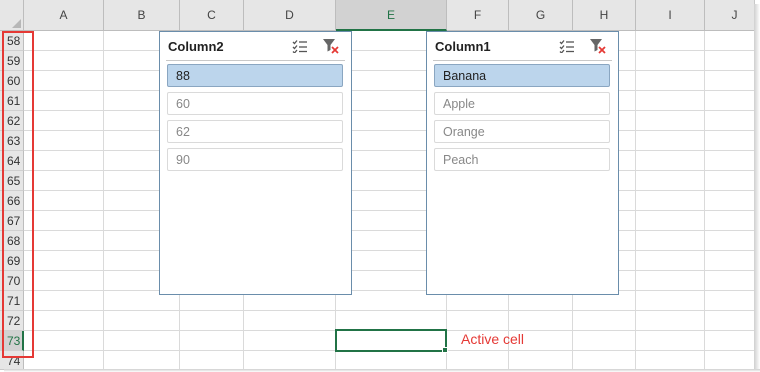 This screenshot has height=372, width=760. Describe the element at coordinates (255, 159) in the screenshot. I see `slicer-item: 90` at that location.